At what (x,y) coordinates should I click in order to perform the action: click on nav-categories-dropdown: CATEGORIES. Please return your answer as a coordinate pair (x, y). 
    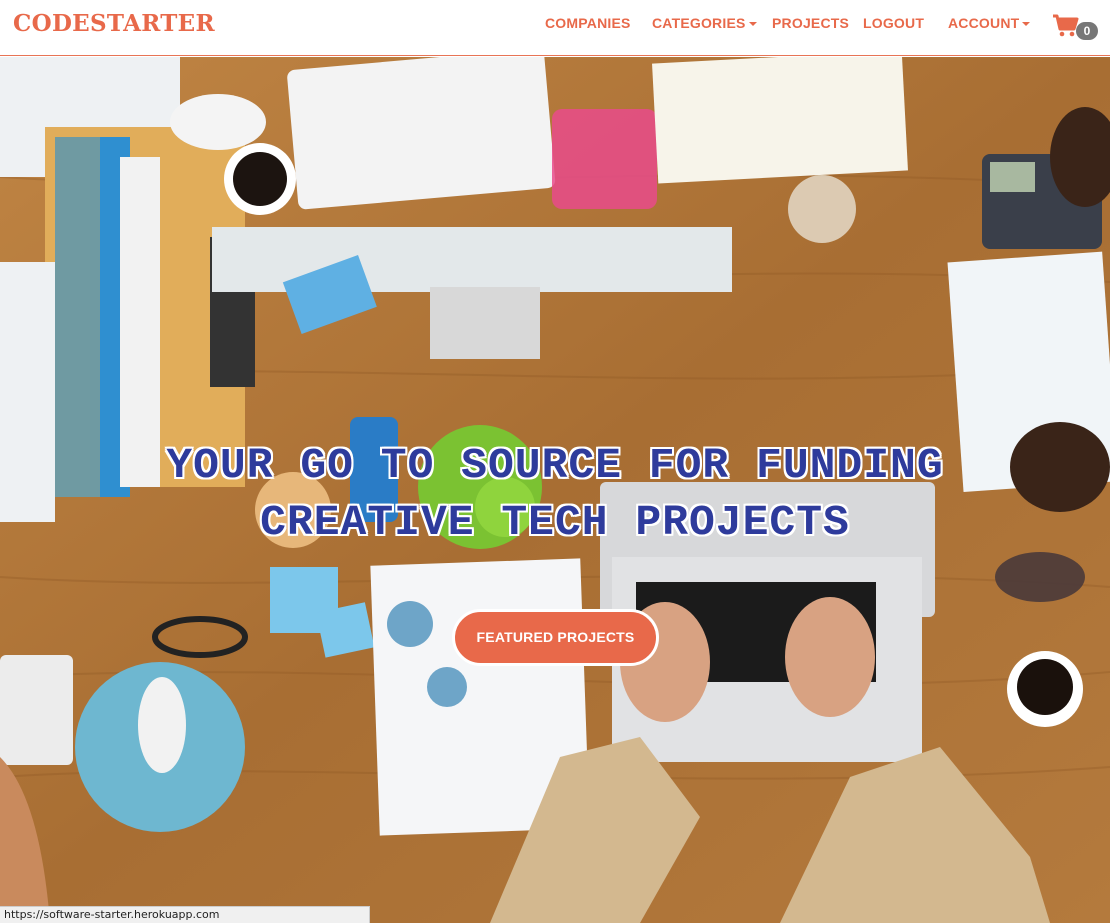
    Looking at the image, I should click on (704, 23).